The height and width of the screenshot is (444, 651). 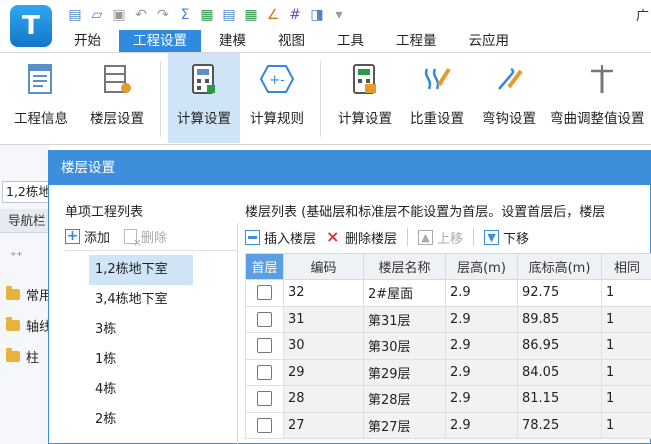 I want to click on cell-bottom: 86.95, so click(x=559, y=346).